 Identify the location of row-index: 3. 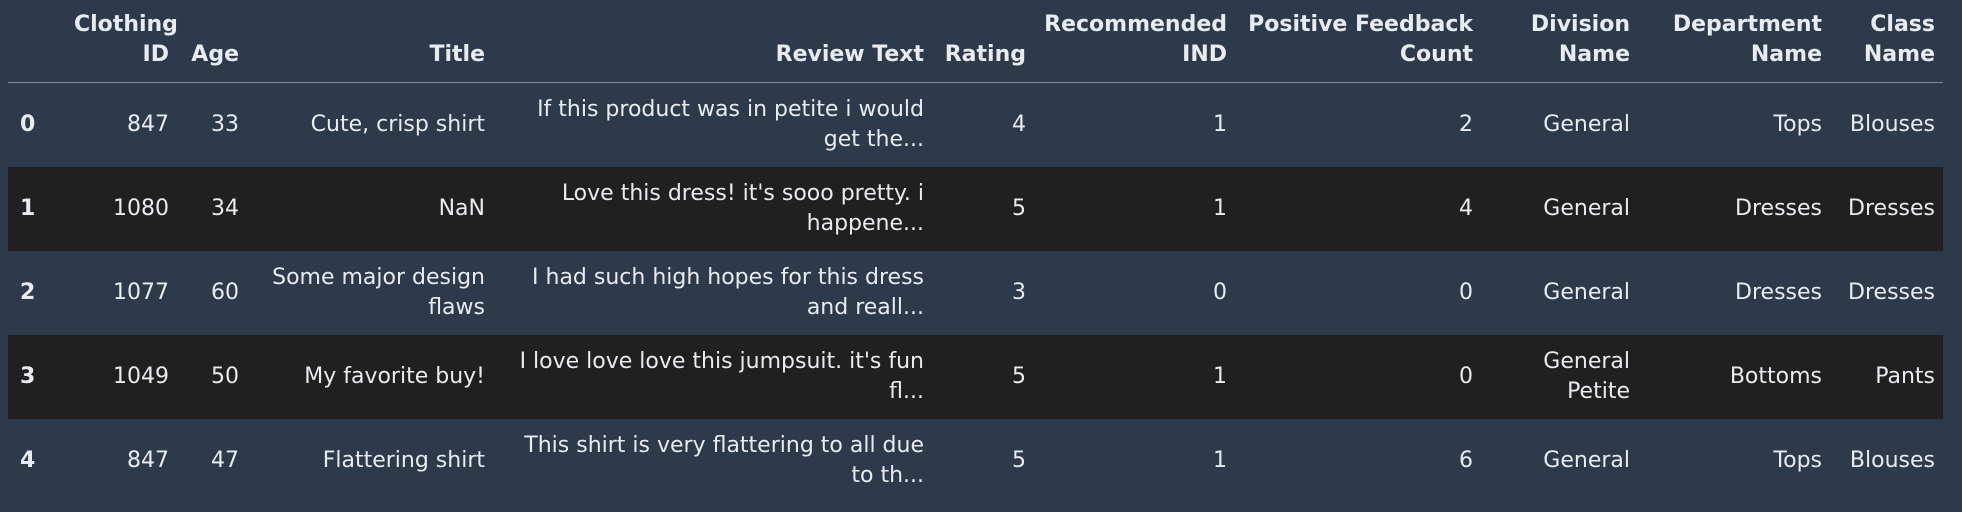
(28, 376).